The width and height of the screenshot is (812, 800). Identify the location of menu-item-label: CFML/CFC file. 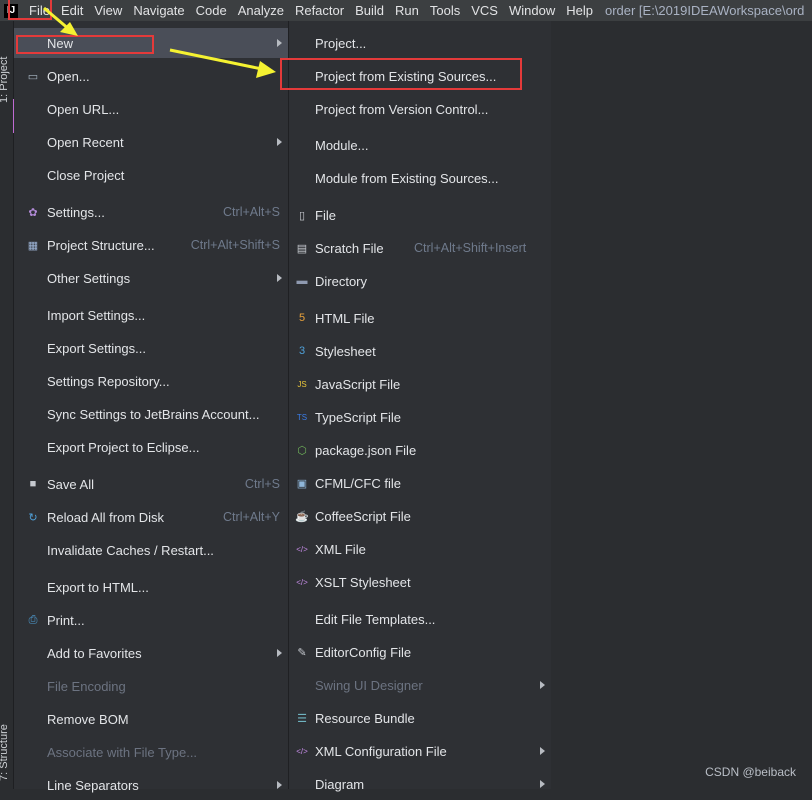
(358, 483).